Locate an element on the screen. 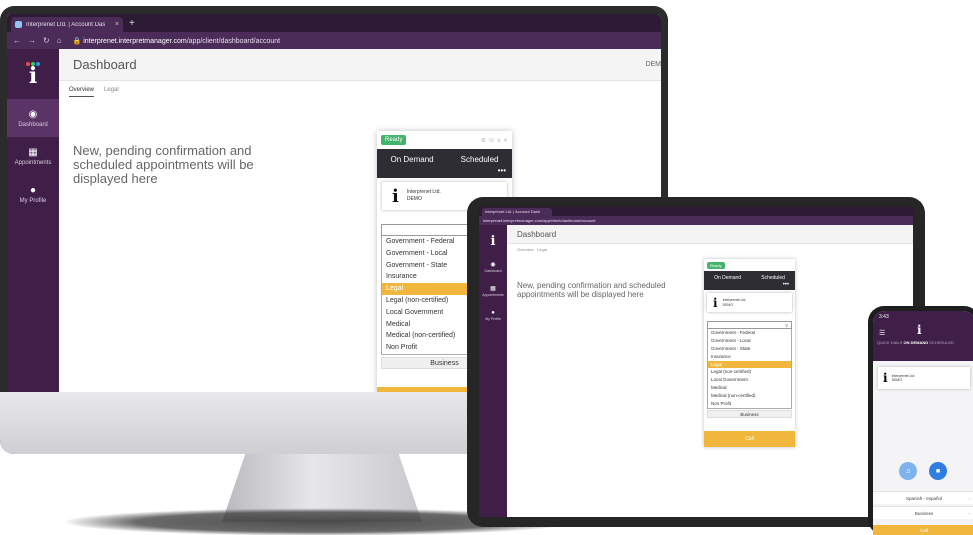  tablet-tab-scheduled: Scheduled is located at coordinates (773, 278).